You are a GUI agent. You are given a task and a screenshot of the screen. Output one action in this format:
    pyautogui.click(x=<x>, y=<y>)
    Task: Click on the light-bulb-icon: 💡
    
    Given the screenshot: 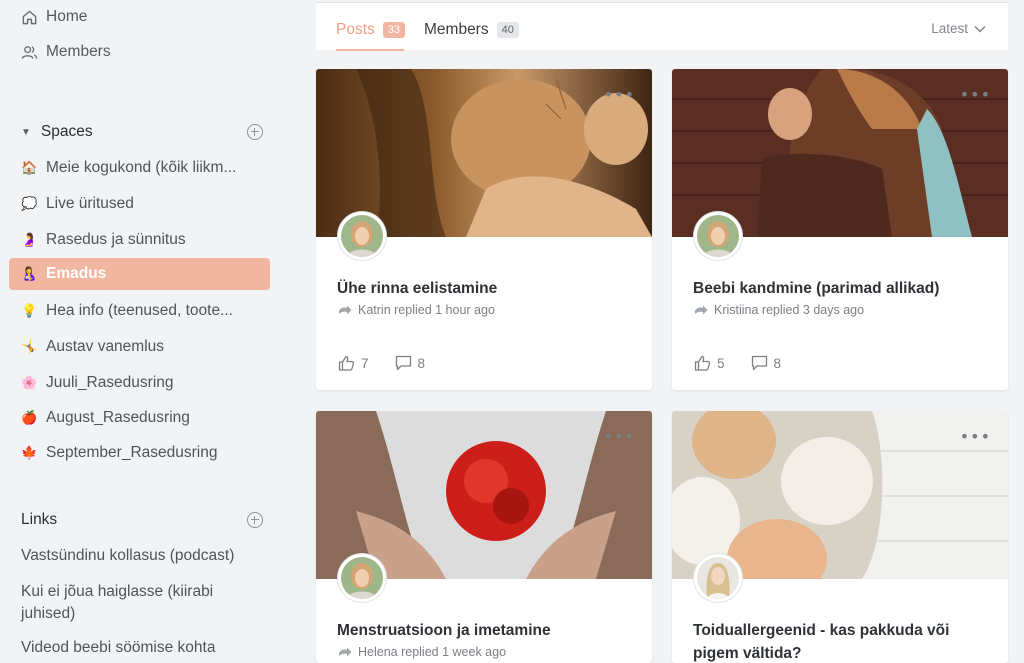 What is the action you would take?
    pyautogui.click(x=29, y=311)
    